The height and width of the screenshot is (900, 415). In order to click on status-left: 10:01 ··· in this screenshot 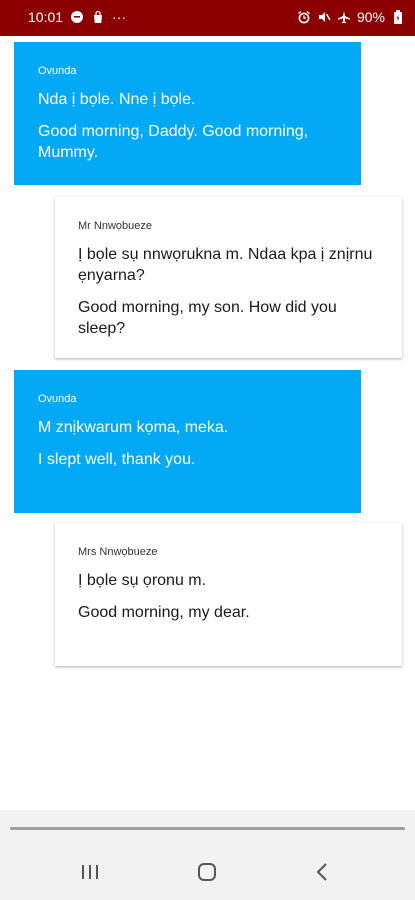, I will do `click(77, 17)`.